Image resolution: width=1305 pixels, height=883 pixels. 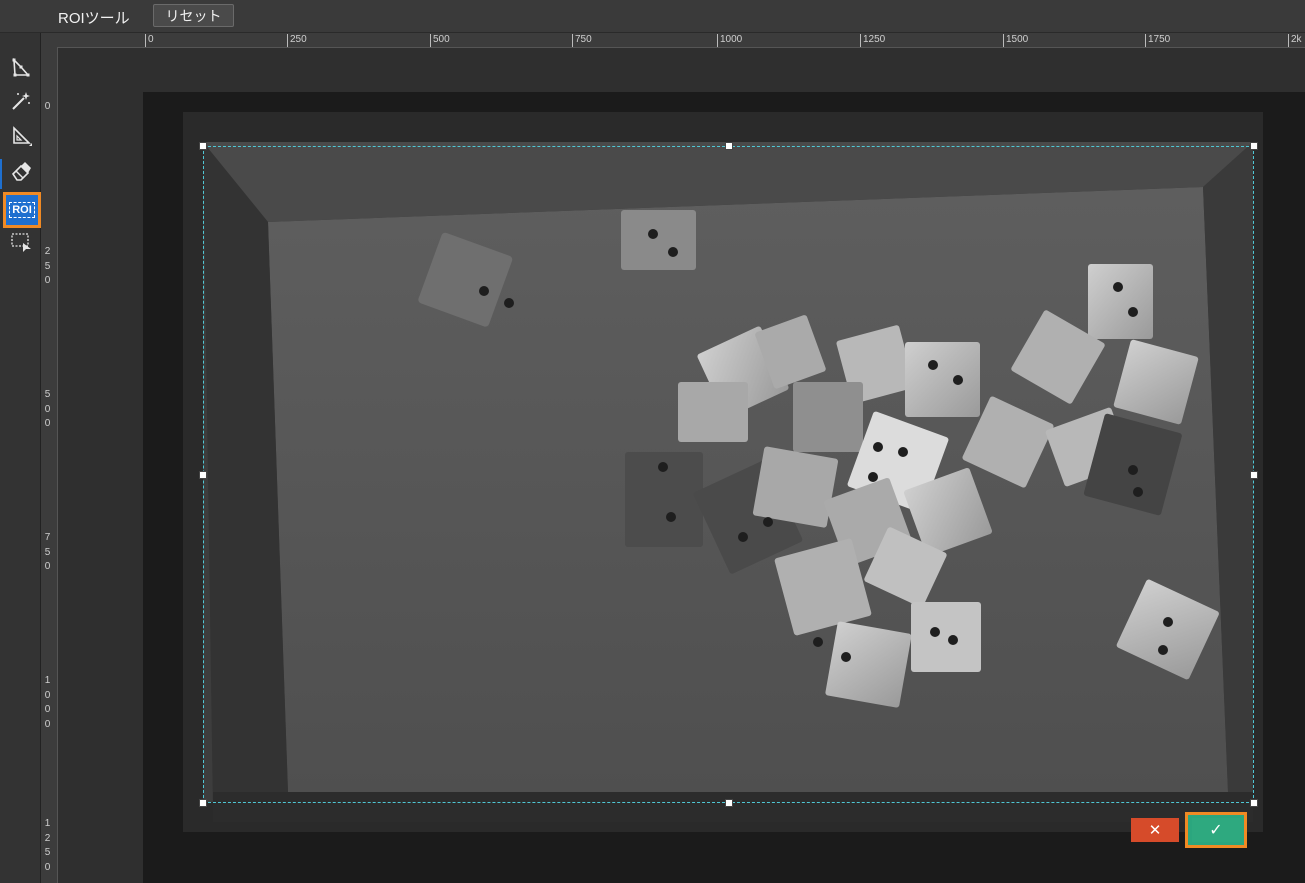 I want to click on h-ruler-label: 1500, so click(x=1015, y=40).